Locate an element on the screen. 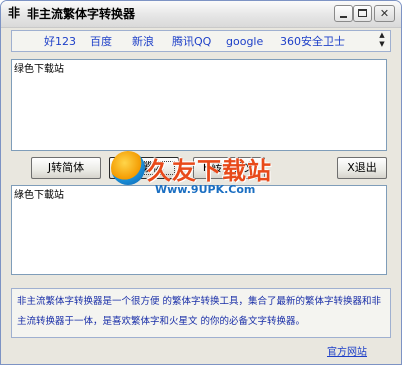  to-simplified-button: J转简体 is located at coordinates (66, 168).